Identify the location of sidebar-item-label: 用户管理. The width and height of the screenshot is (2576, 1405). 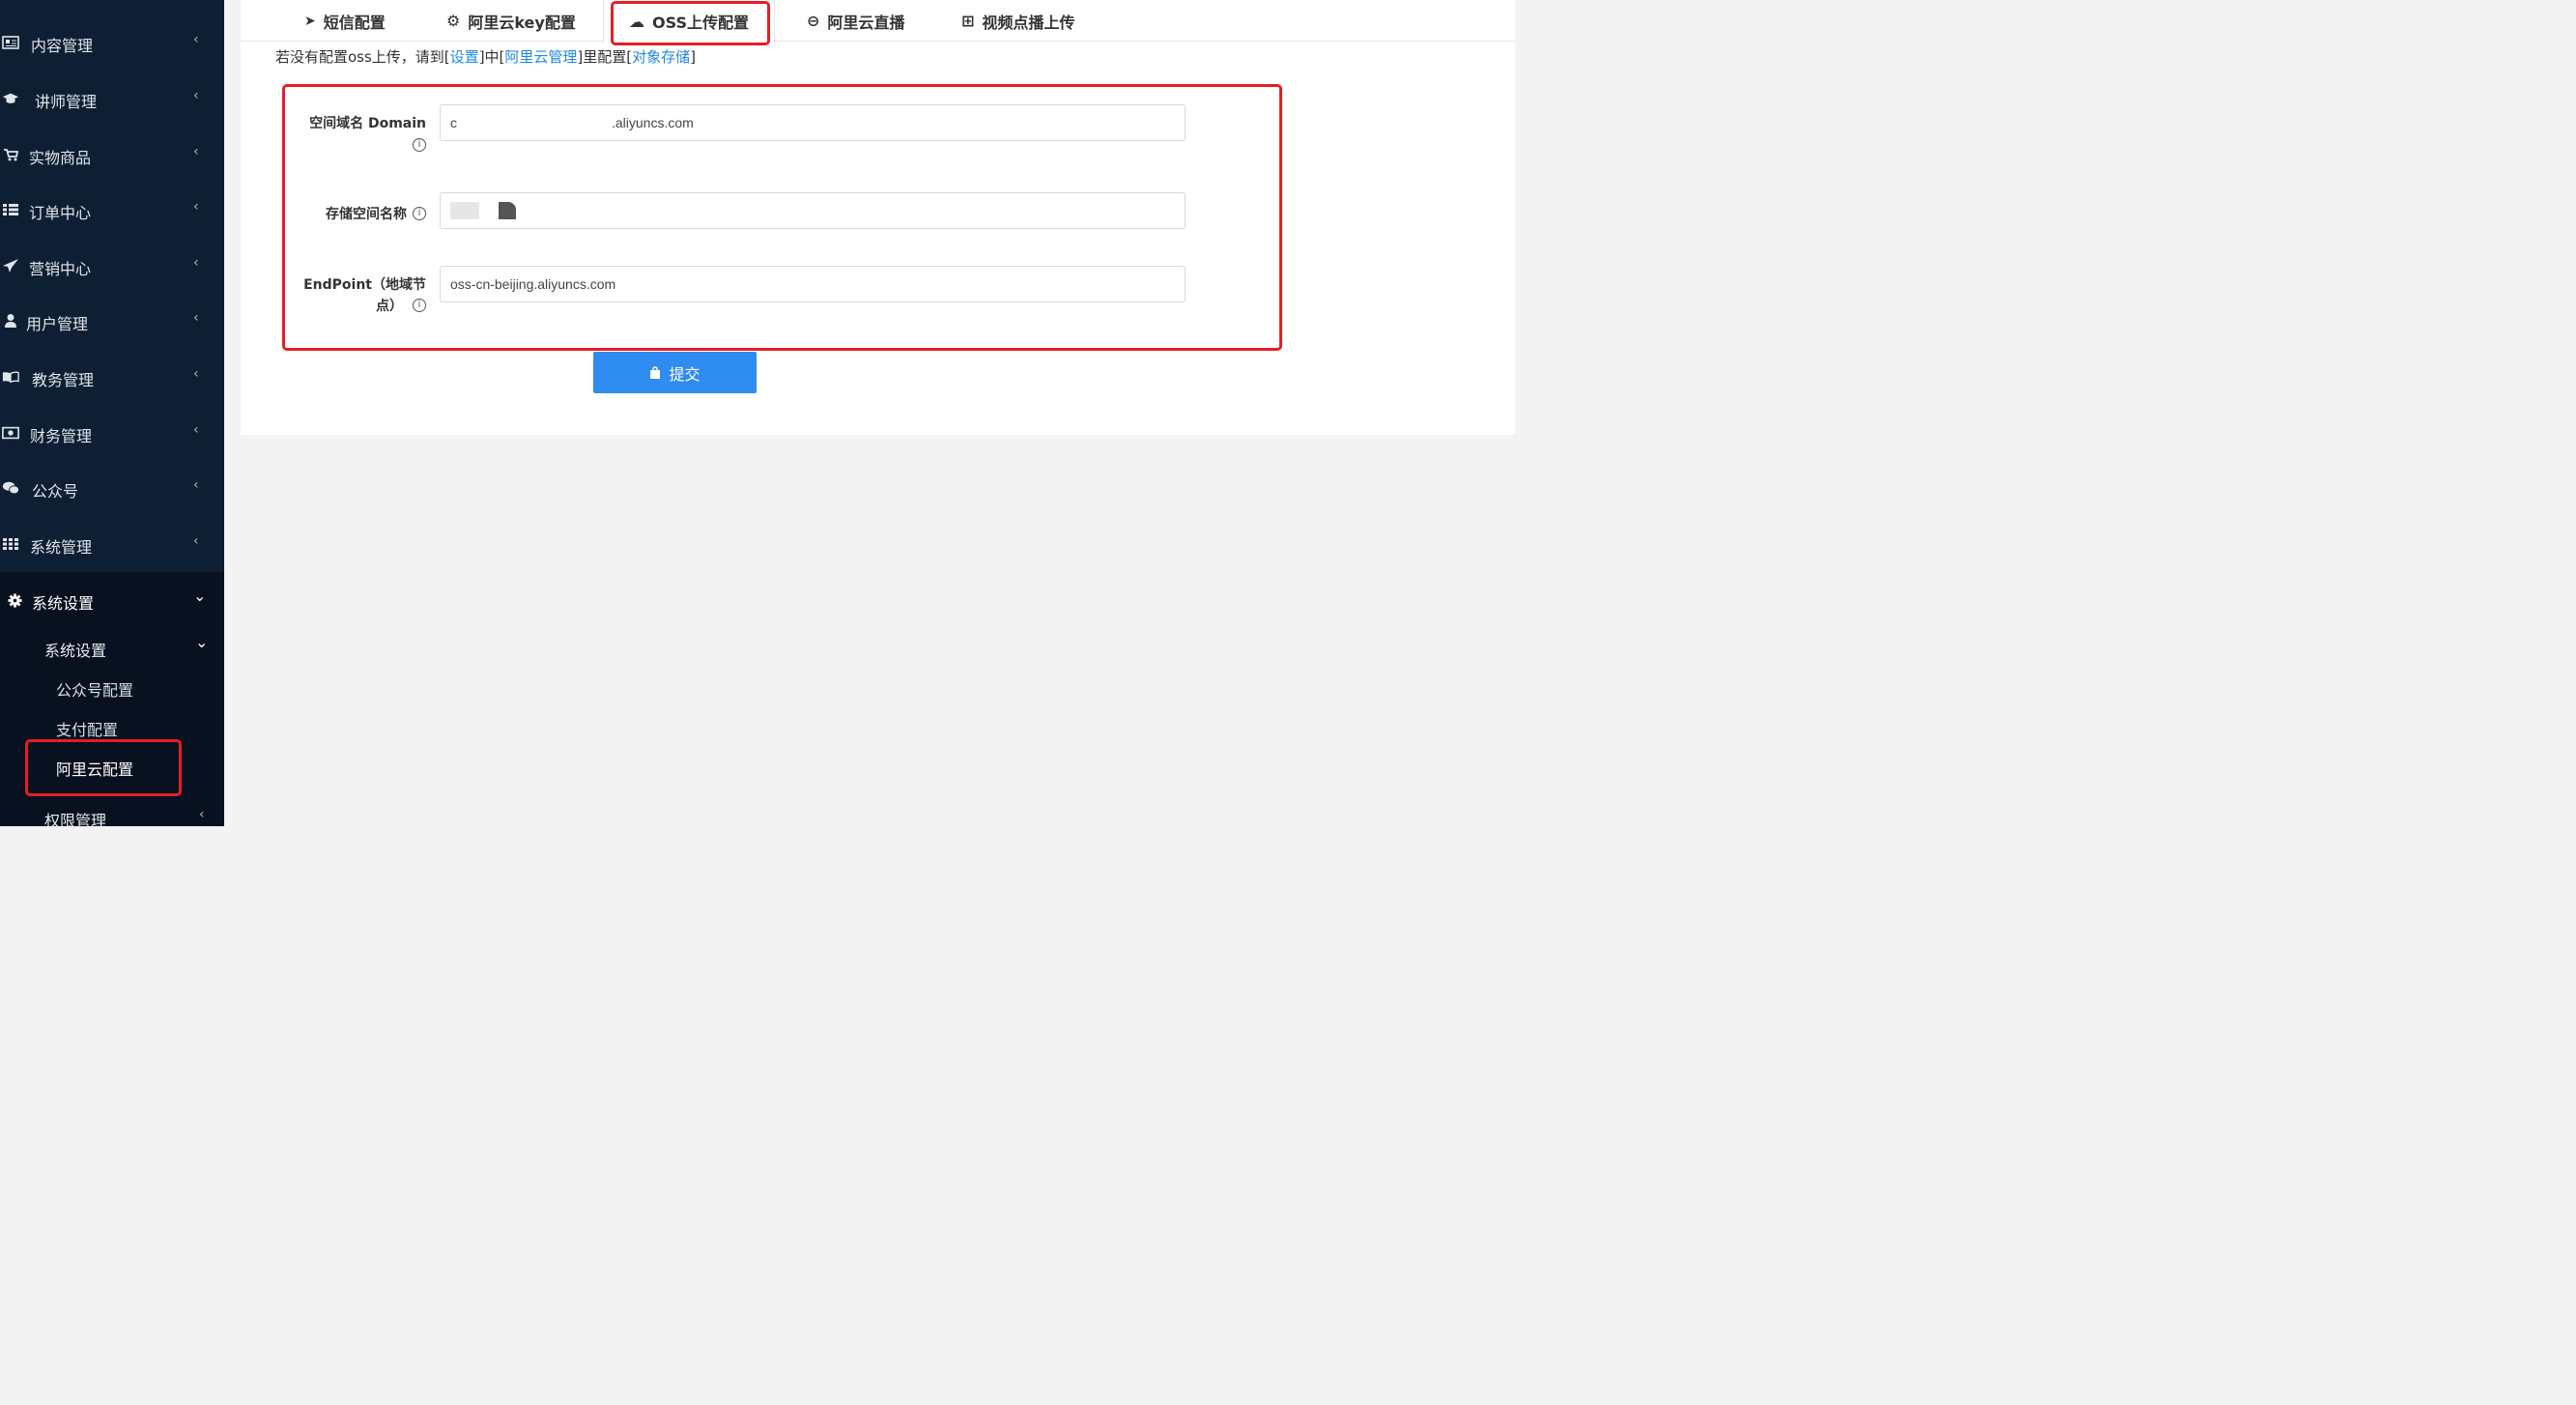
(58, 324).